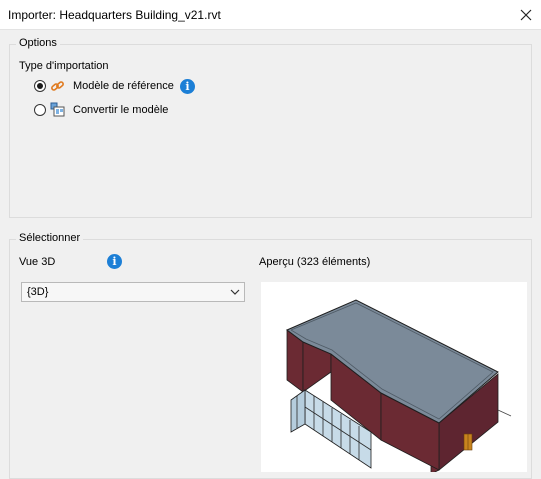 The image size is (541, 479). I want to click on view-3d-value: {3D}, so click(38, 292).